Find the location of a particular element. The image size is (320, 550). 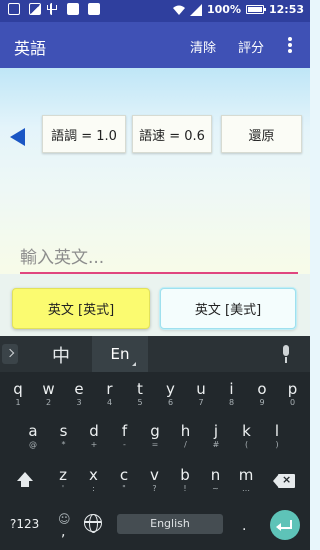

key-hint: ~ is located at coordinates (215, 488).